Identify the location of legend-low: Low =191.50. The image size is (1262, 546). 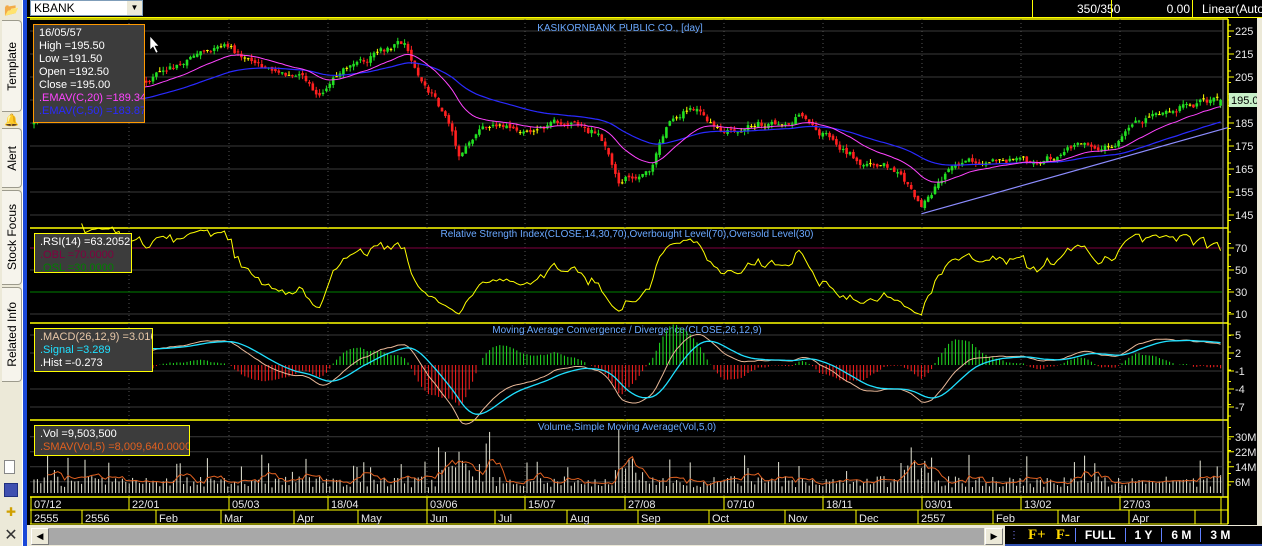
(71, 59).